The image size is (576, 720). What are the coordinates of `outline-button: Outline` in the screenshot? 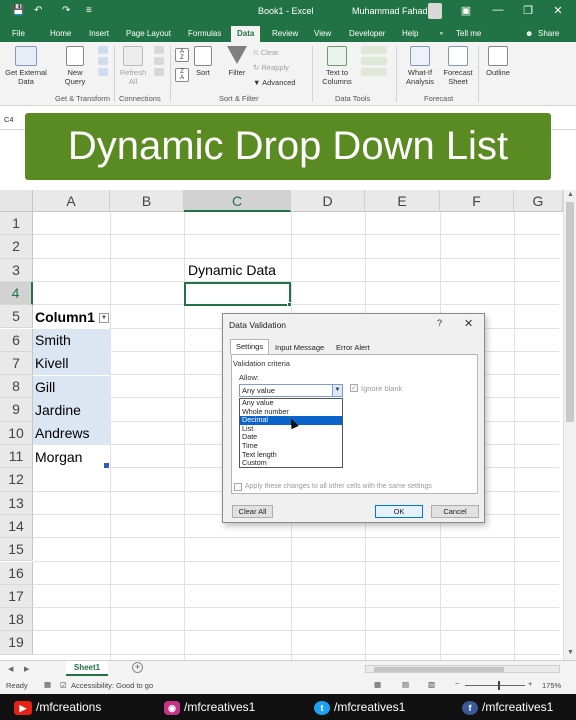 It's located at (498, 61).